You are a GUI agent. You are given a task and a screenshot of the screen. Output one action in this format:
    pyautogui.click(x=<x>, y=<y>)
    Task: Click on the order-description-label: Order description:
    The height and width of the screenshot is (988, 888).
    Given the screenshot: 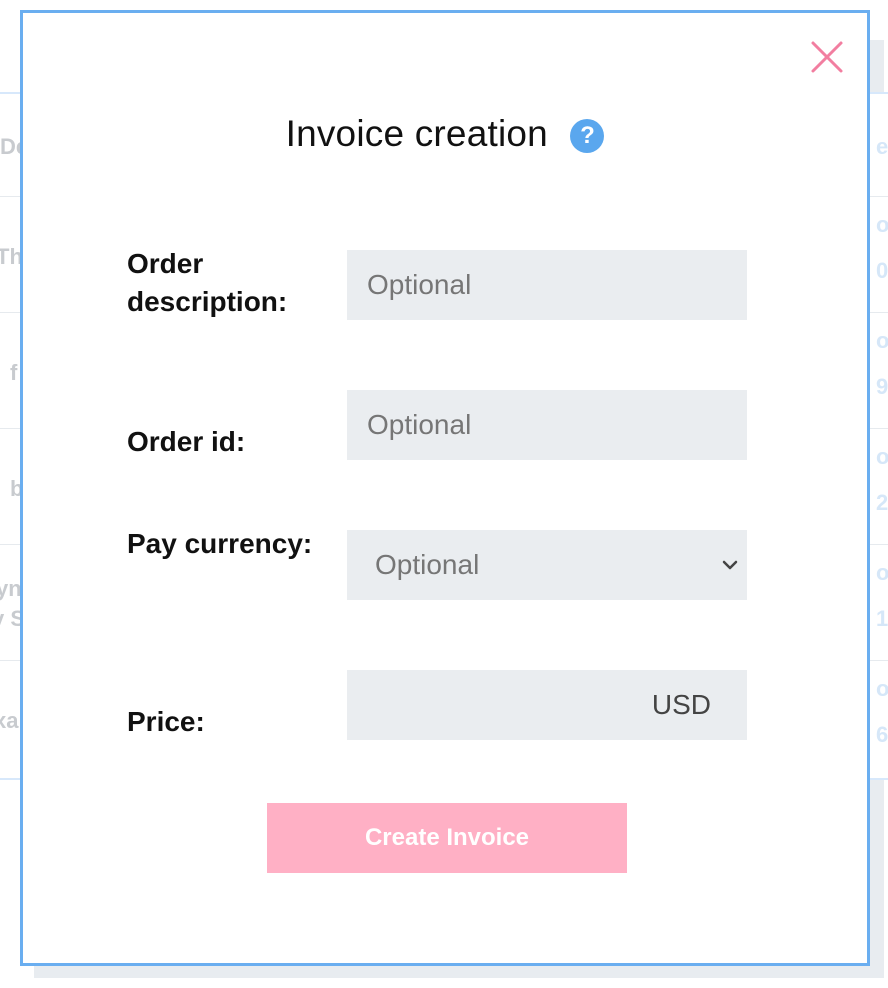 What is the action you would take?
    pyautogui.click(x=207, y=282)
    